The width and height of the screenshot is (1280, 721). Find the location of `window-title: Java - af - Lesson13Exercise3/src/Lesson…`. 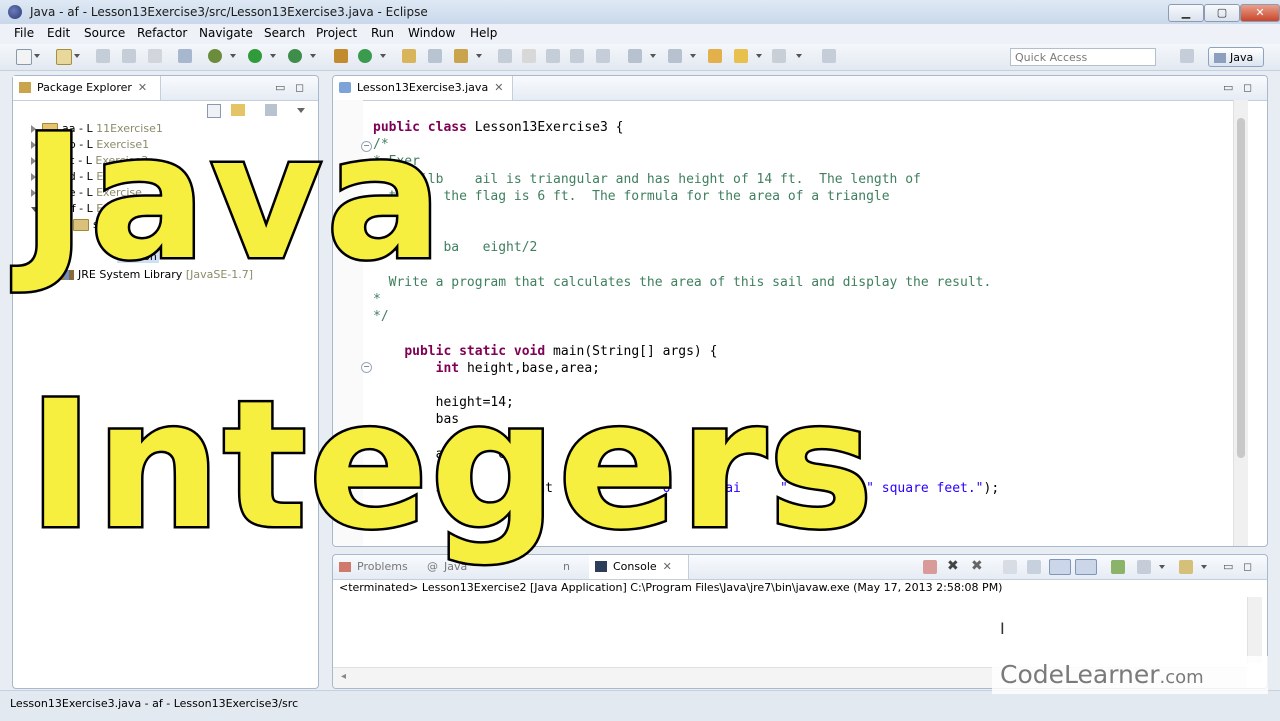

window-title: Java - af - Lesson13Exercise3/src/Lesson… is located at coordinates (229, 12).